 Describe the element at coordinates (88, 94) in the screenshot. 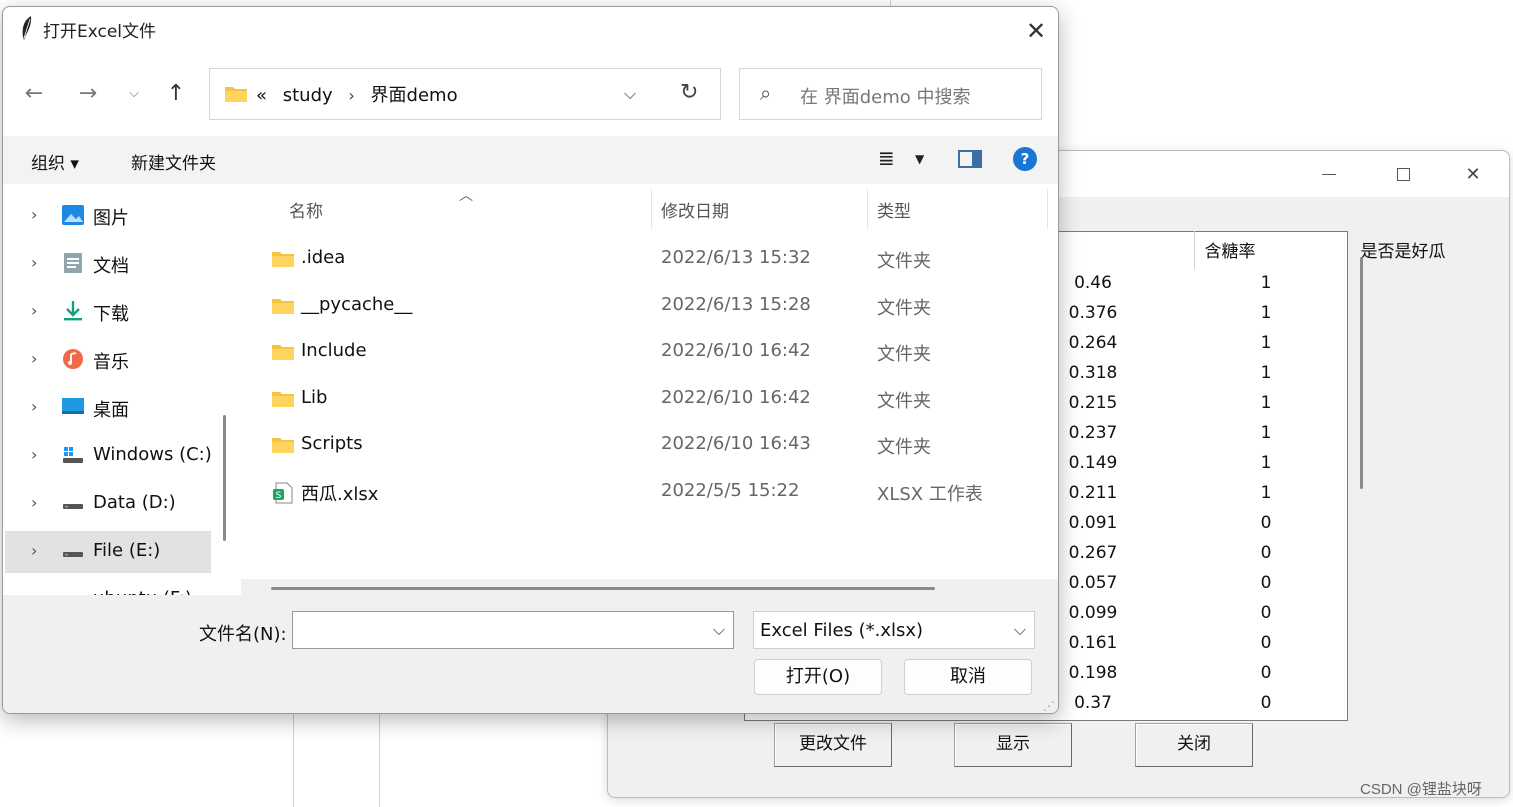

I see `forward-button: →` at that location.